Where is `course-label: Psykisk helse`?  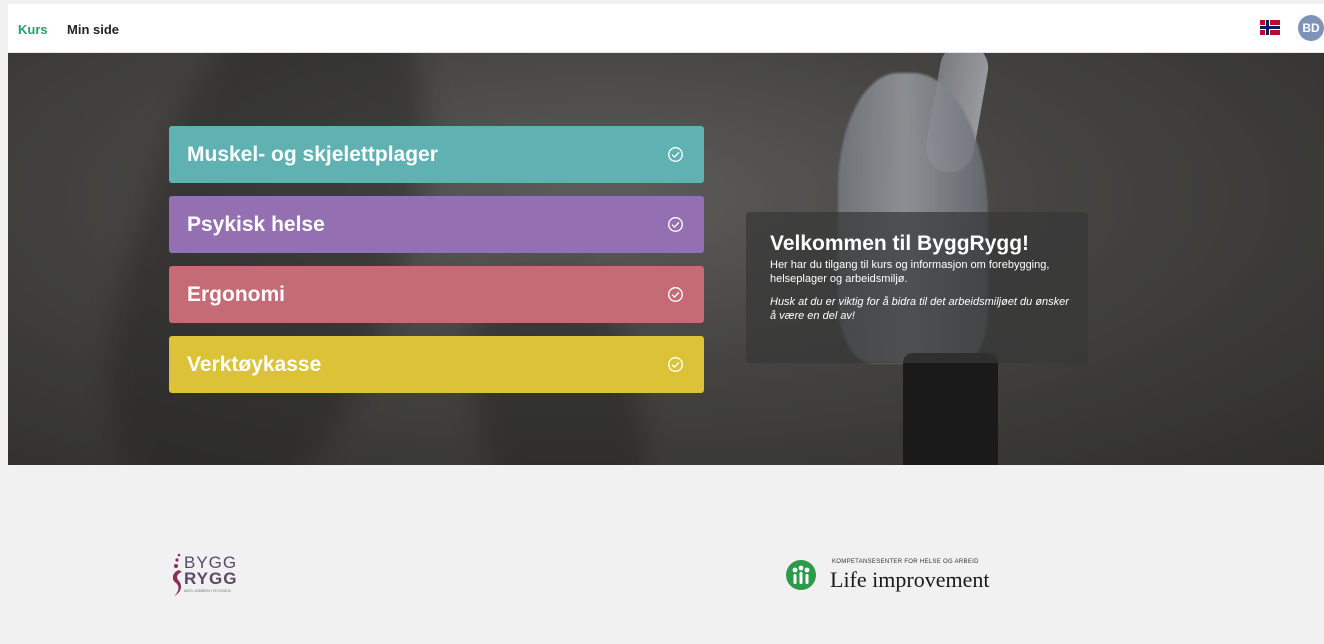
course-label: Psykisk helse is located at coordinates (256, 224).